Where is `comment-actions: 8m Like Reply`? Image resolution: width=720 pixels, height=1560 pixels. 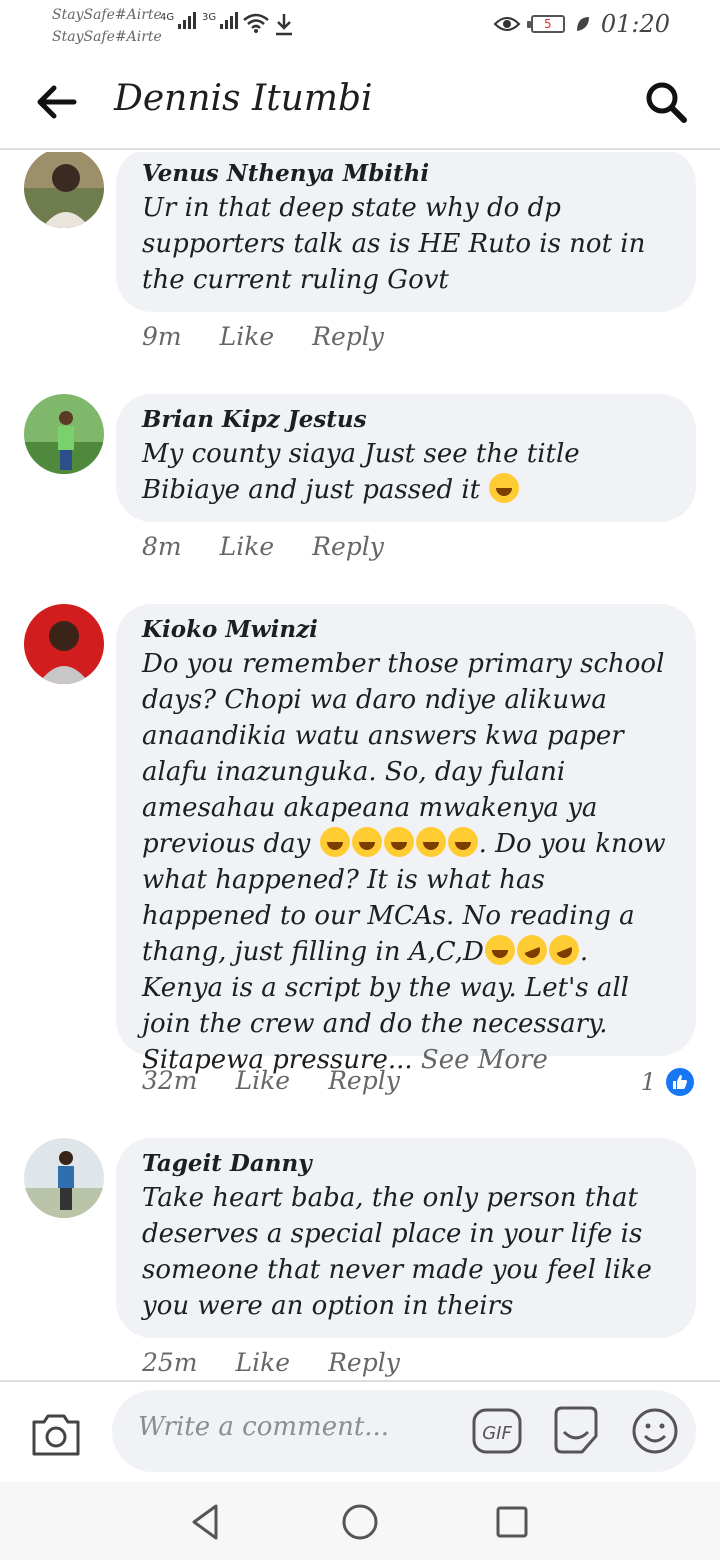
comment-actions: 8m Like Reply is located at coordinates (263, 546).